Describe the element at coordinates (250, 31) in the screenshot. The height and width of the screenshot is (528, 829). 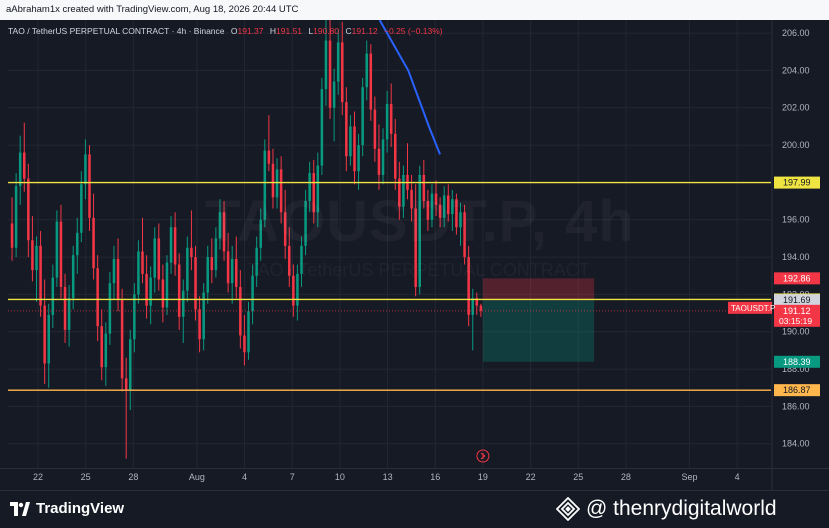
I see `legend-open-value: 191.37` at that location.